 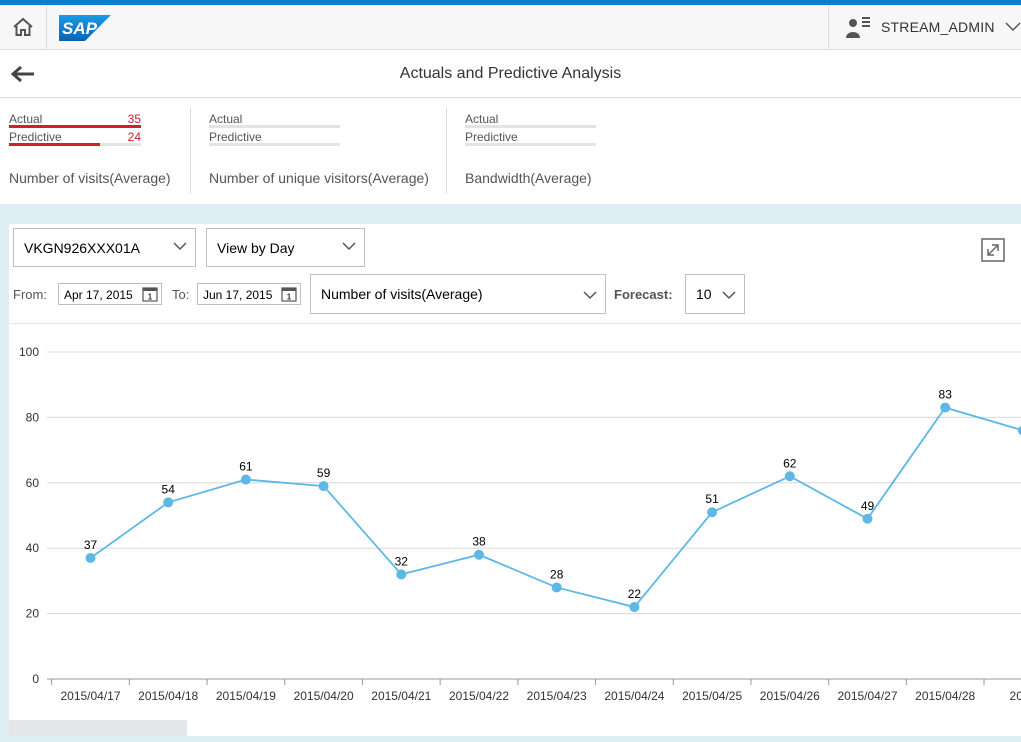 I want to click on y-tick-label: 20, so click(x=33, y=614).